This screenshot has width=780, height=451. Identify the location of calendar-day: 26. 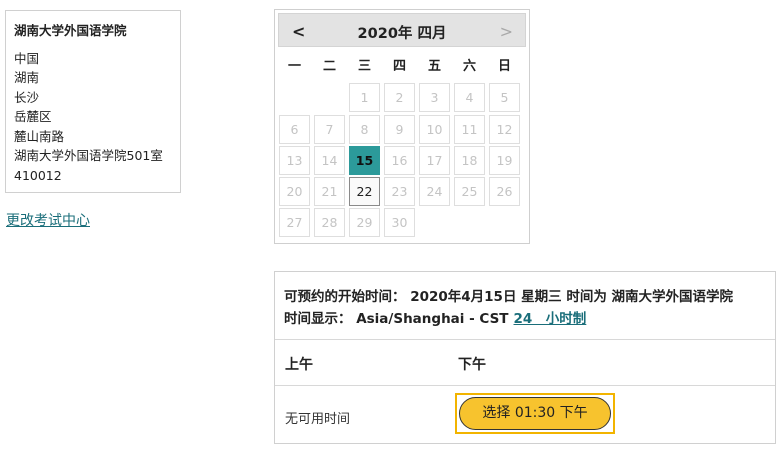
(504, 191).